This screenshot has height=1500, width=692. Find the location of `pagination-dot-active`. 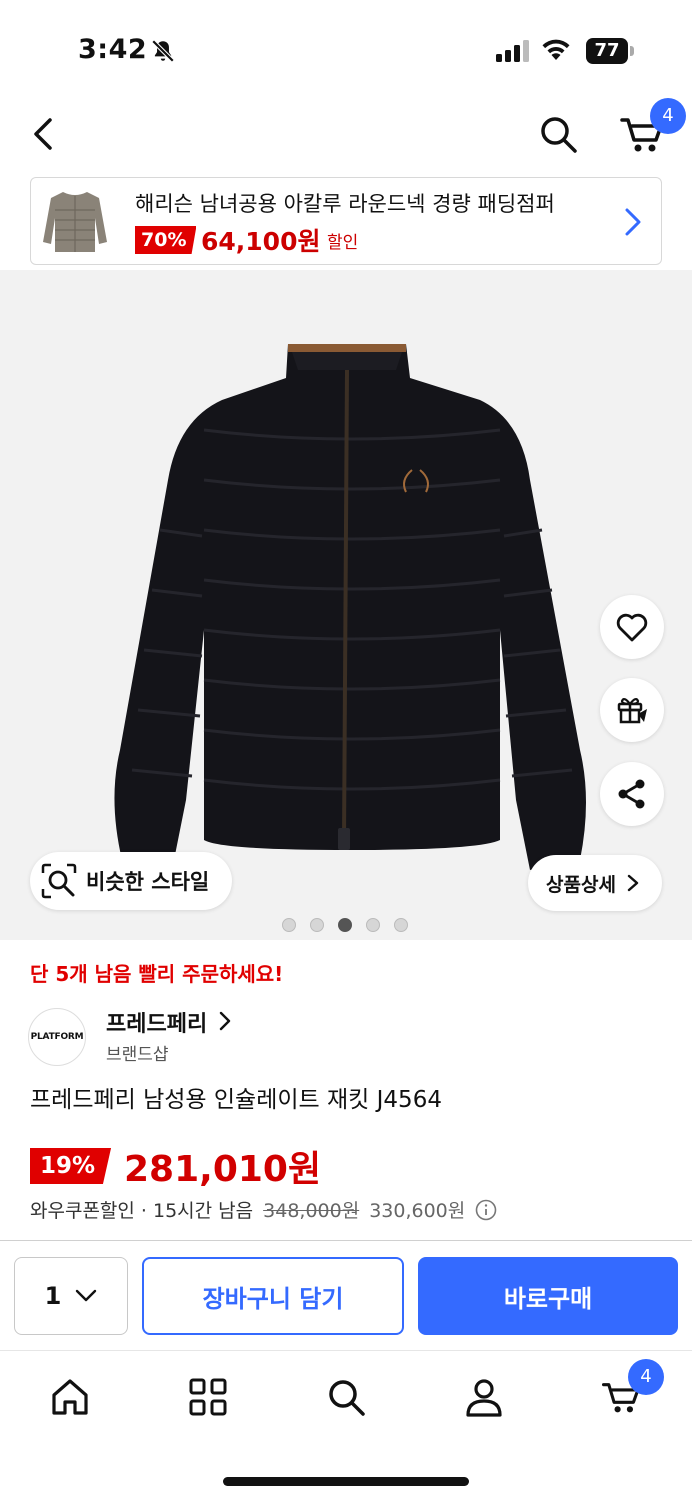

pagination-dot-active is located at coordinates (345, 925).